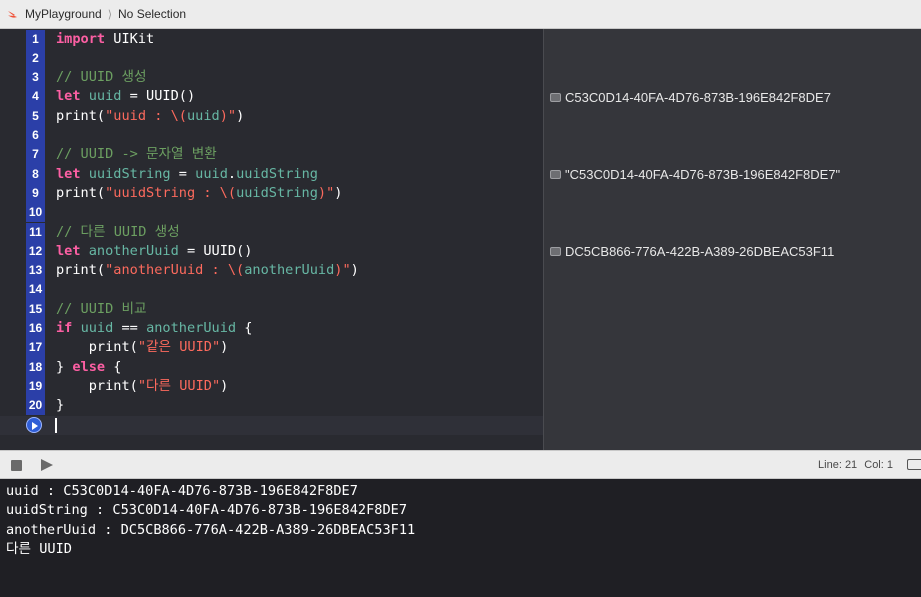 Image resolution: width=921 pixels, height=597 pixels. What do you see at coordinates (690, 96) in the screenshot?
I see `result-value: C53C0D14-40FA-4D76-873B-196E842F8DE7` at bounding box center [690, 96].